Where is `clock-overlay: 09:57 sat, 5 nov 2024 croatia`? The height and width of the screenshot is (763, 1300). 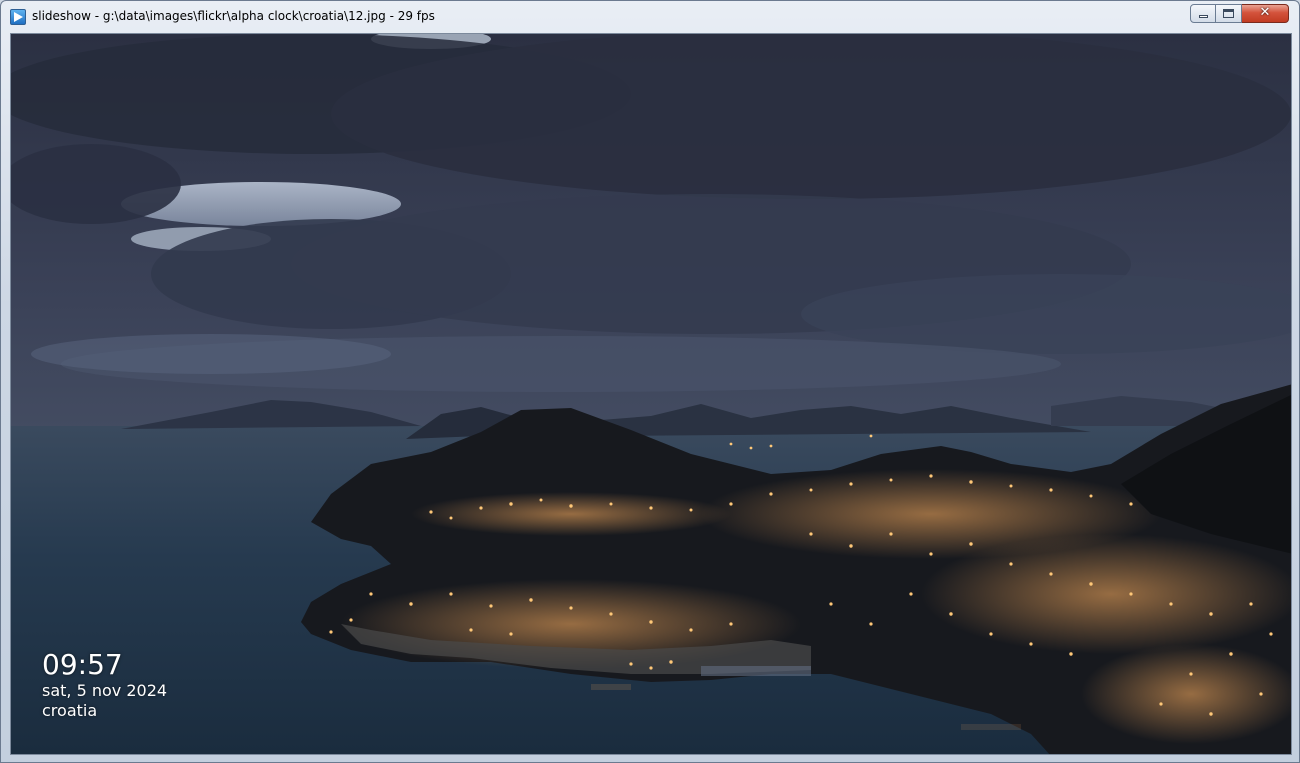 clock-overlay: 09:57 sat, 5 nov 2024 croatia is located at coordinates (104, 685).